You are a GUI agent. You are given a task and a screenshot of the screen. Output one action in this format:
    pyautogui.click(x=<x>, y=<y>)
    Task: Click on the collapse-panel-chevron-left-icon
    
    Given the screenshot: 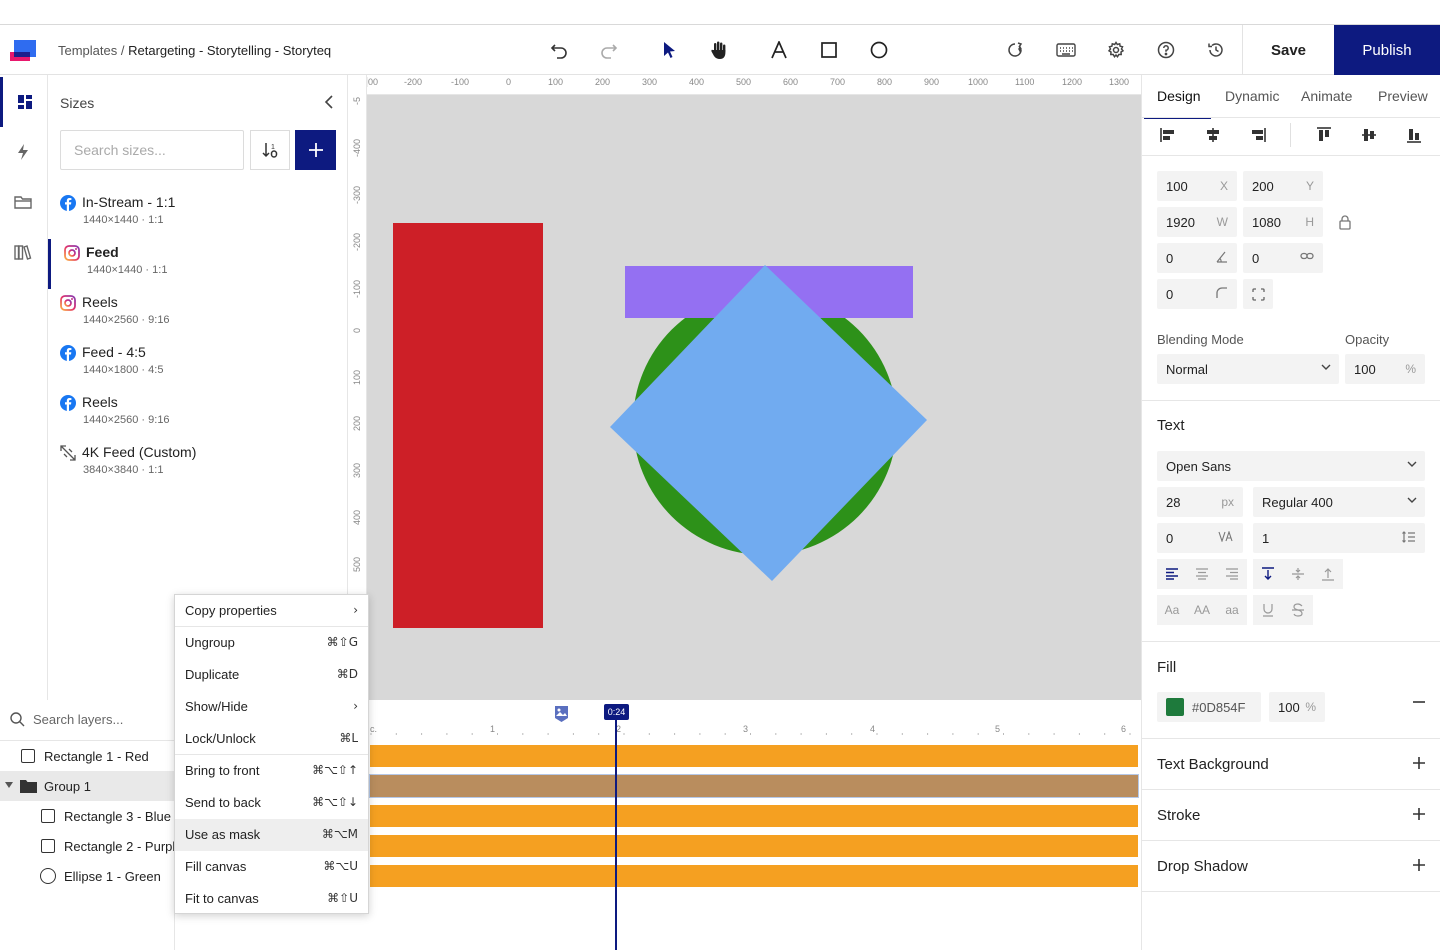 What is the action you would take?
    pyautogui.click(x=332, y=103)
    